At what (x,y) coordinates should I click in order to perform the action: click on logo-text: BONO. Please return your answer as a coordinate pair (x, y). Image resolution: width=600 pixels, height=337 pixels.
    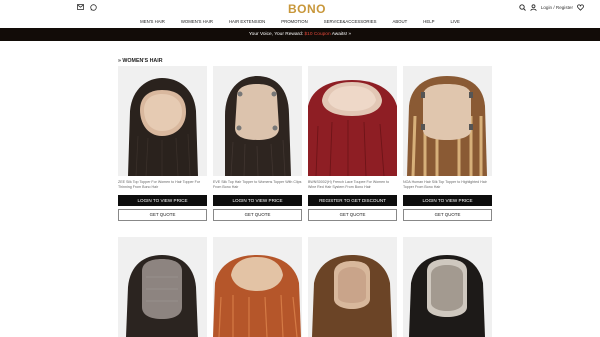
    Looking at the image, I should click on (307, 9).